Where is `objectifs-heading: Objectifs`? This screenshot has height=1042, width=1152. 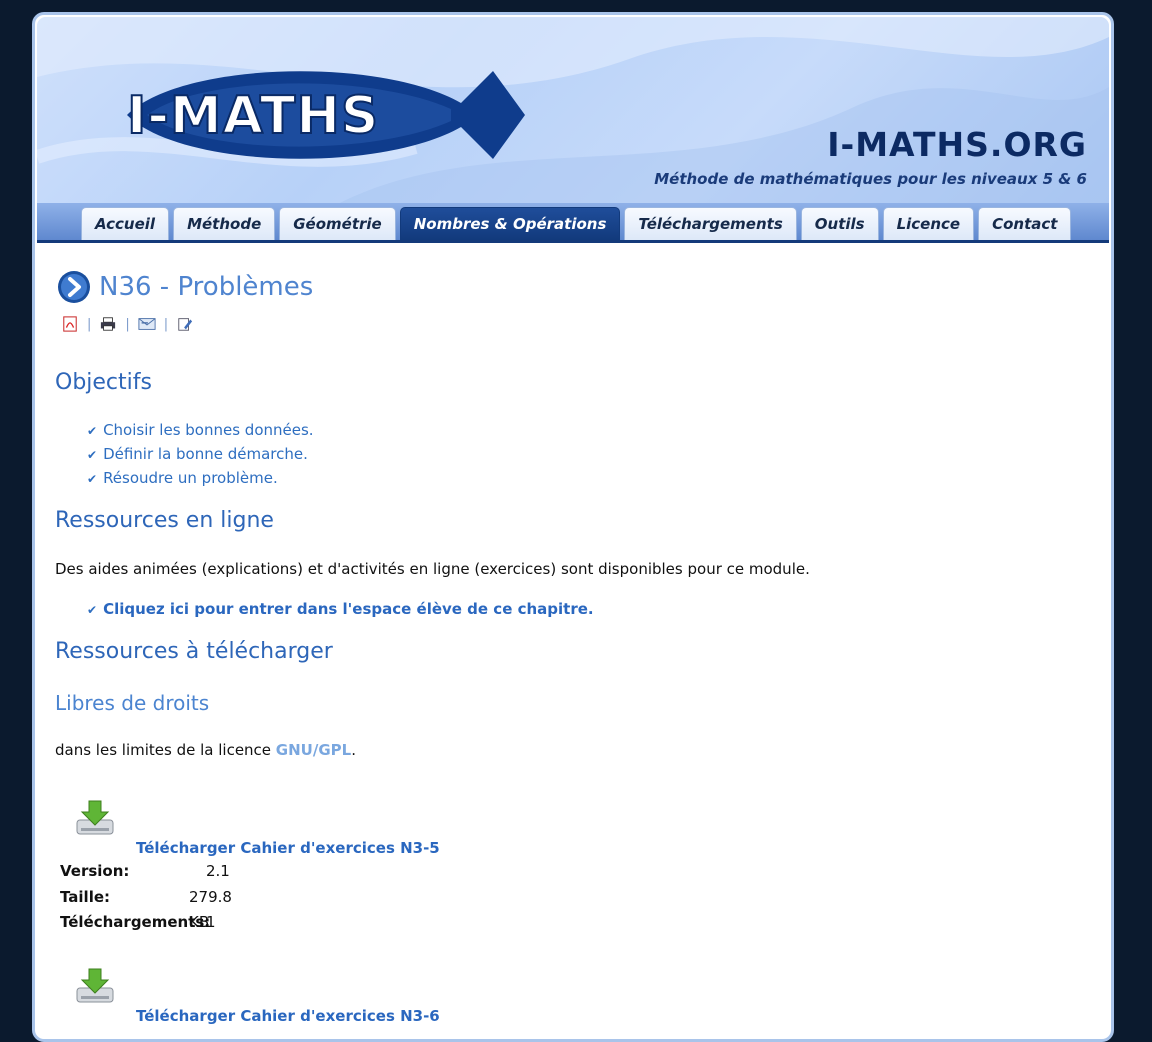 objectifs-heading: Objectifs is located at coordinates (103, 382).